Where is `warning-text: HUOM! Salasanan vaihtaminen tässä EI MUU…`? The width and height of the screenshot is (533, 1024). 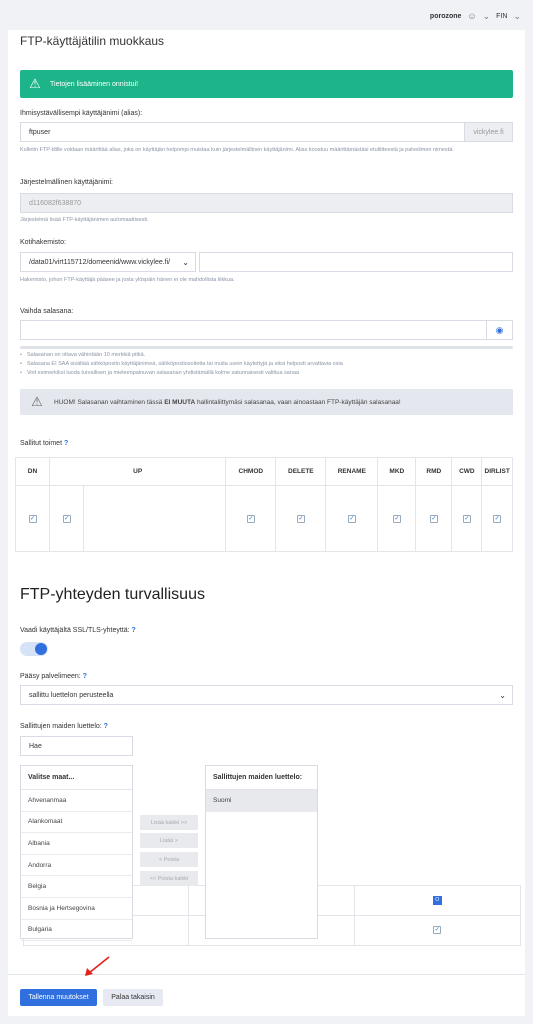 warning-text: HUOM! Salasanan vaihtaminen tässä EI MUU… is located at coordinates (227, 402).